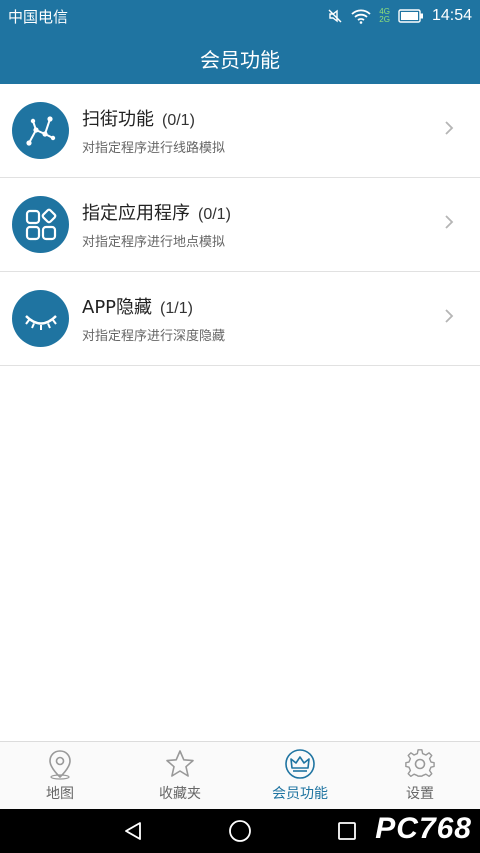 This screenshot has width=480, height=853. I want to click on wifi-icon, so click(361, 16).